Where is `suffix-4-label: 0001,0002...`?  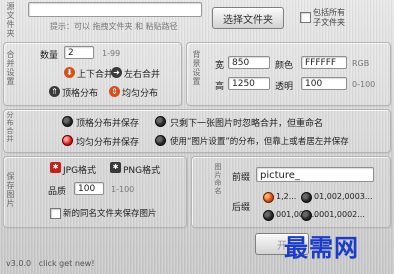
suffix-4-label: 0001,0002... is located at coordinates (339, 214).